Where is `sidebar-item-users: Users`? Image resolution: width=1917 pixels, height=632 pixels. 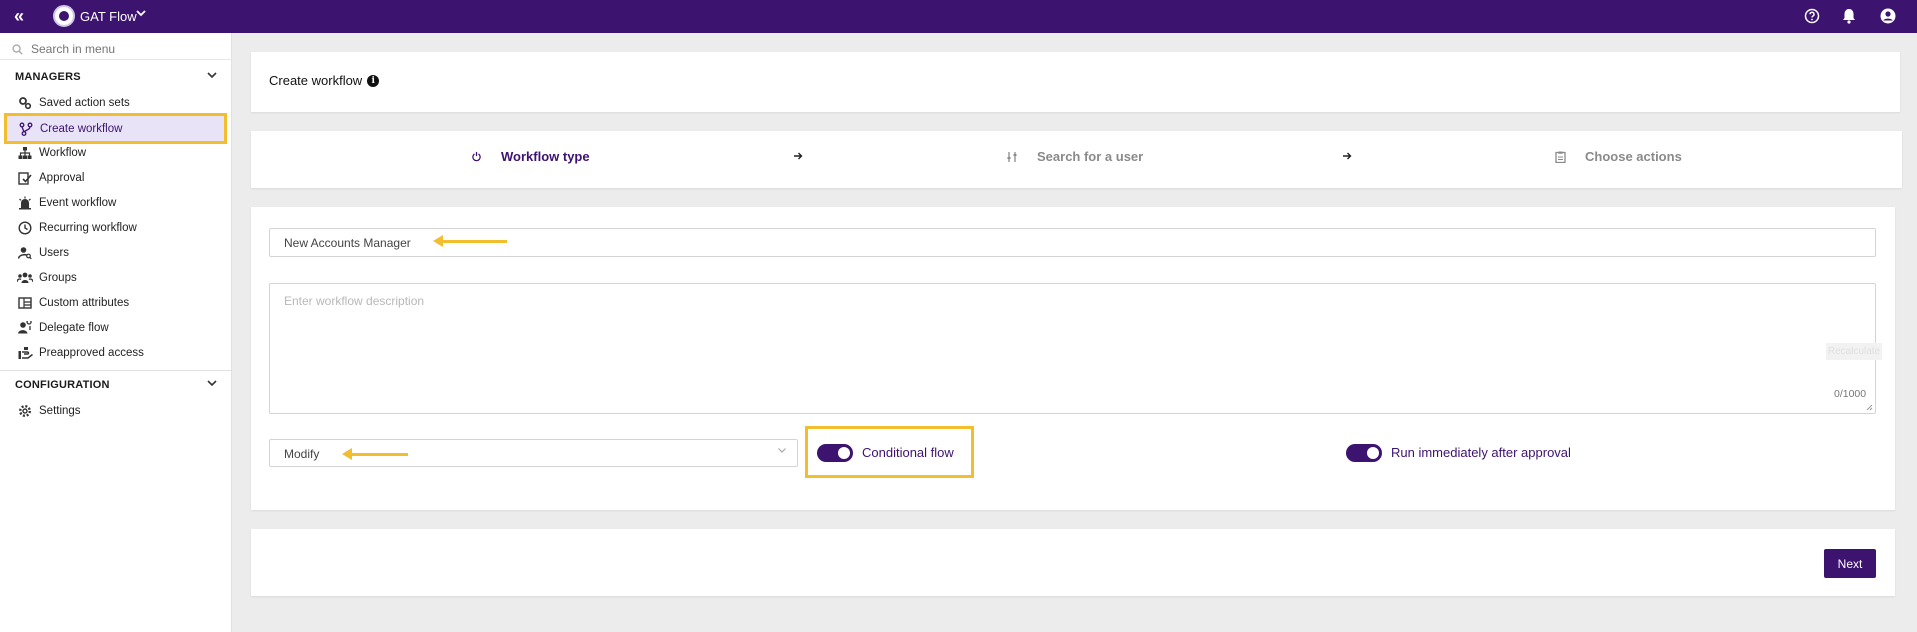 sidebar-item-users: Users is located at coordinates (115, 253).